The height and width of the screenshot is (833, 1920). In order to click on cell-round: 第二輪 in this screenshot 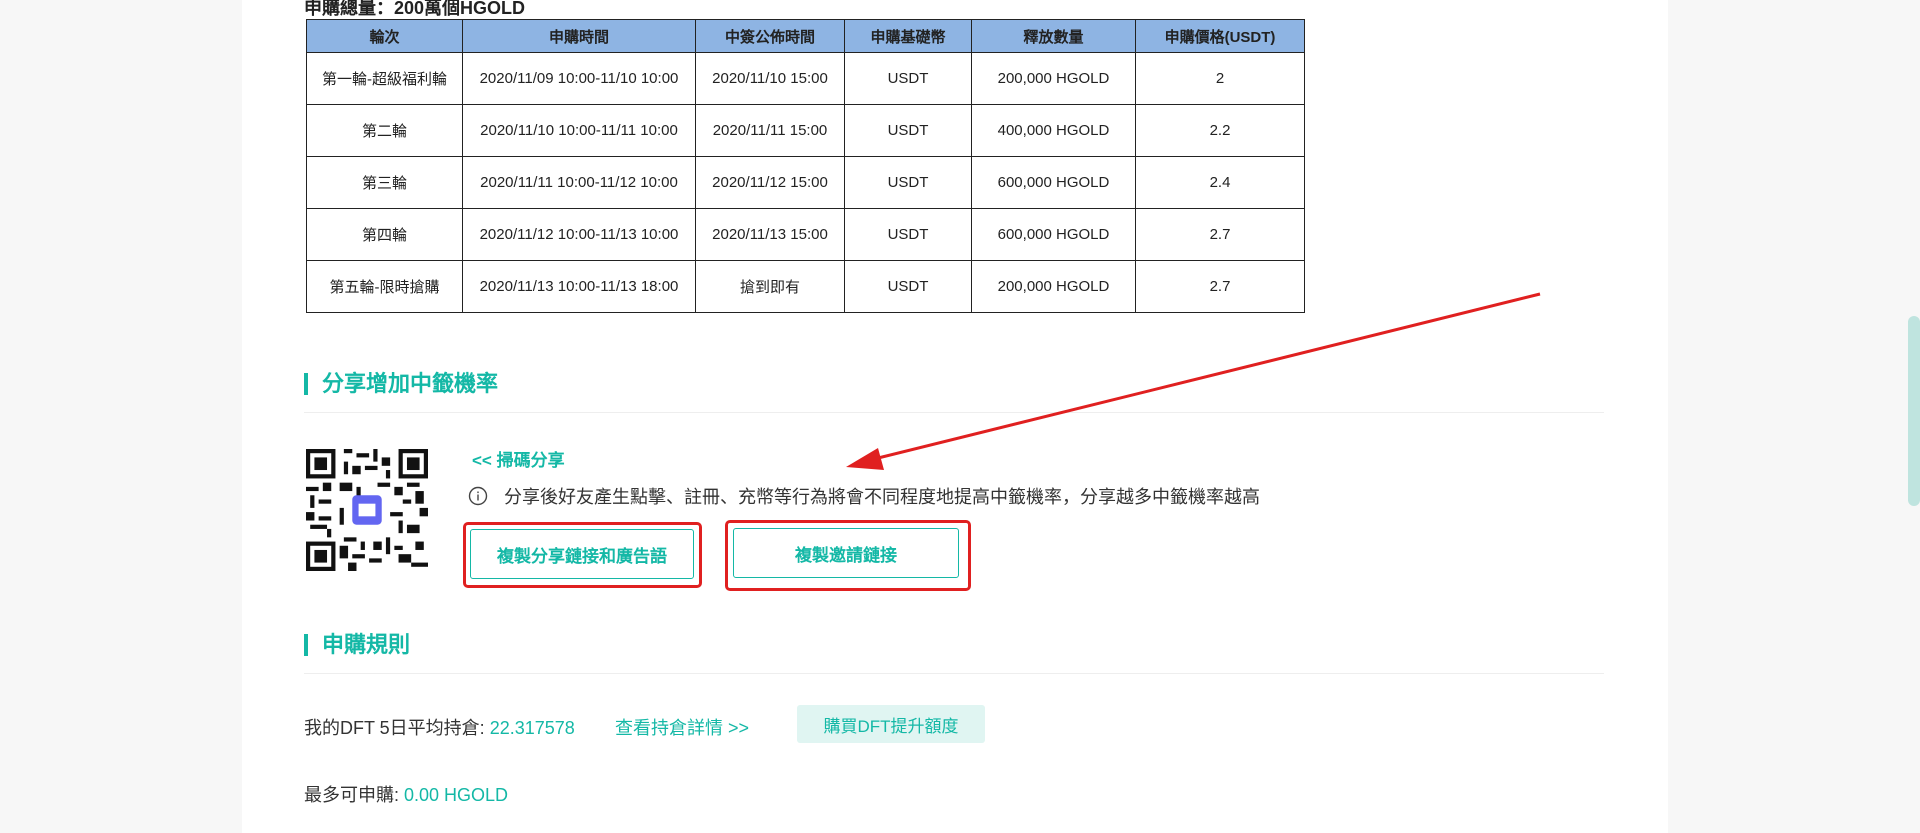, I will do `click(384, 130)`.